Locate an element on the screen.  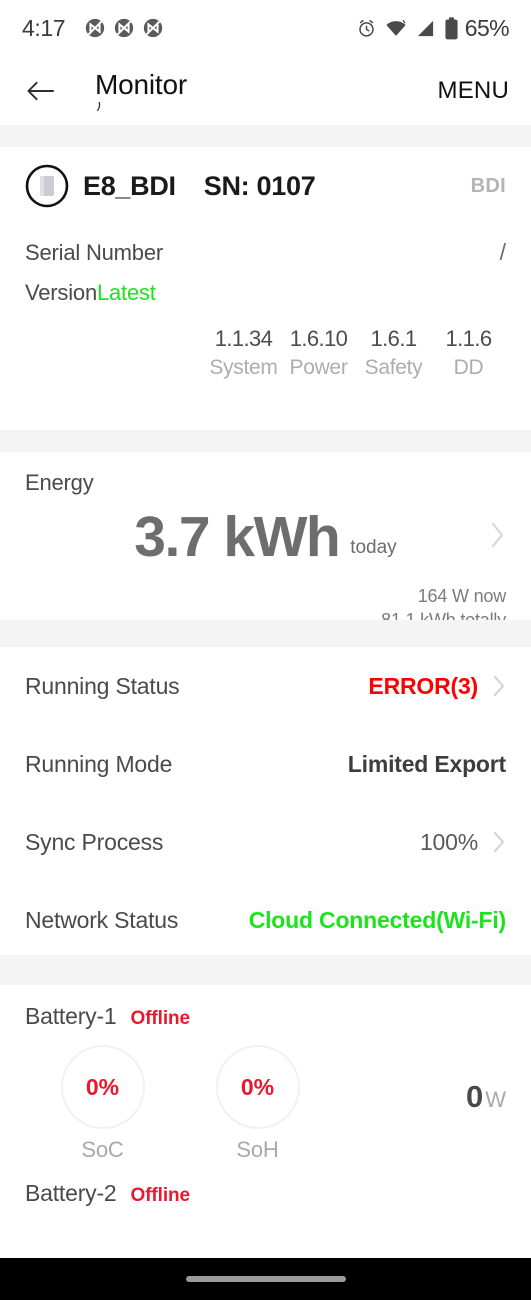
energy-main-row: 3.7 kWh today is located at coordinates (265, 537).